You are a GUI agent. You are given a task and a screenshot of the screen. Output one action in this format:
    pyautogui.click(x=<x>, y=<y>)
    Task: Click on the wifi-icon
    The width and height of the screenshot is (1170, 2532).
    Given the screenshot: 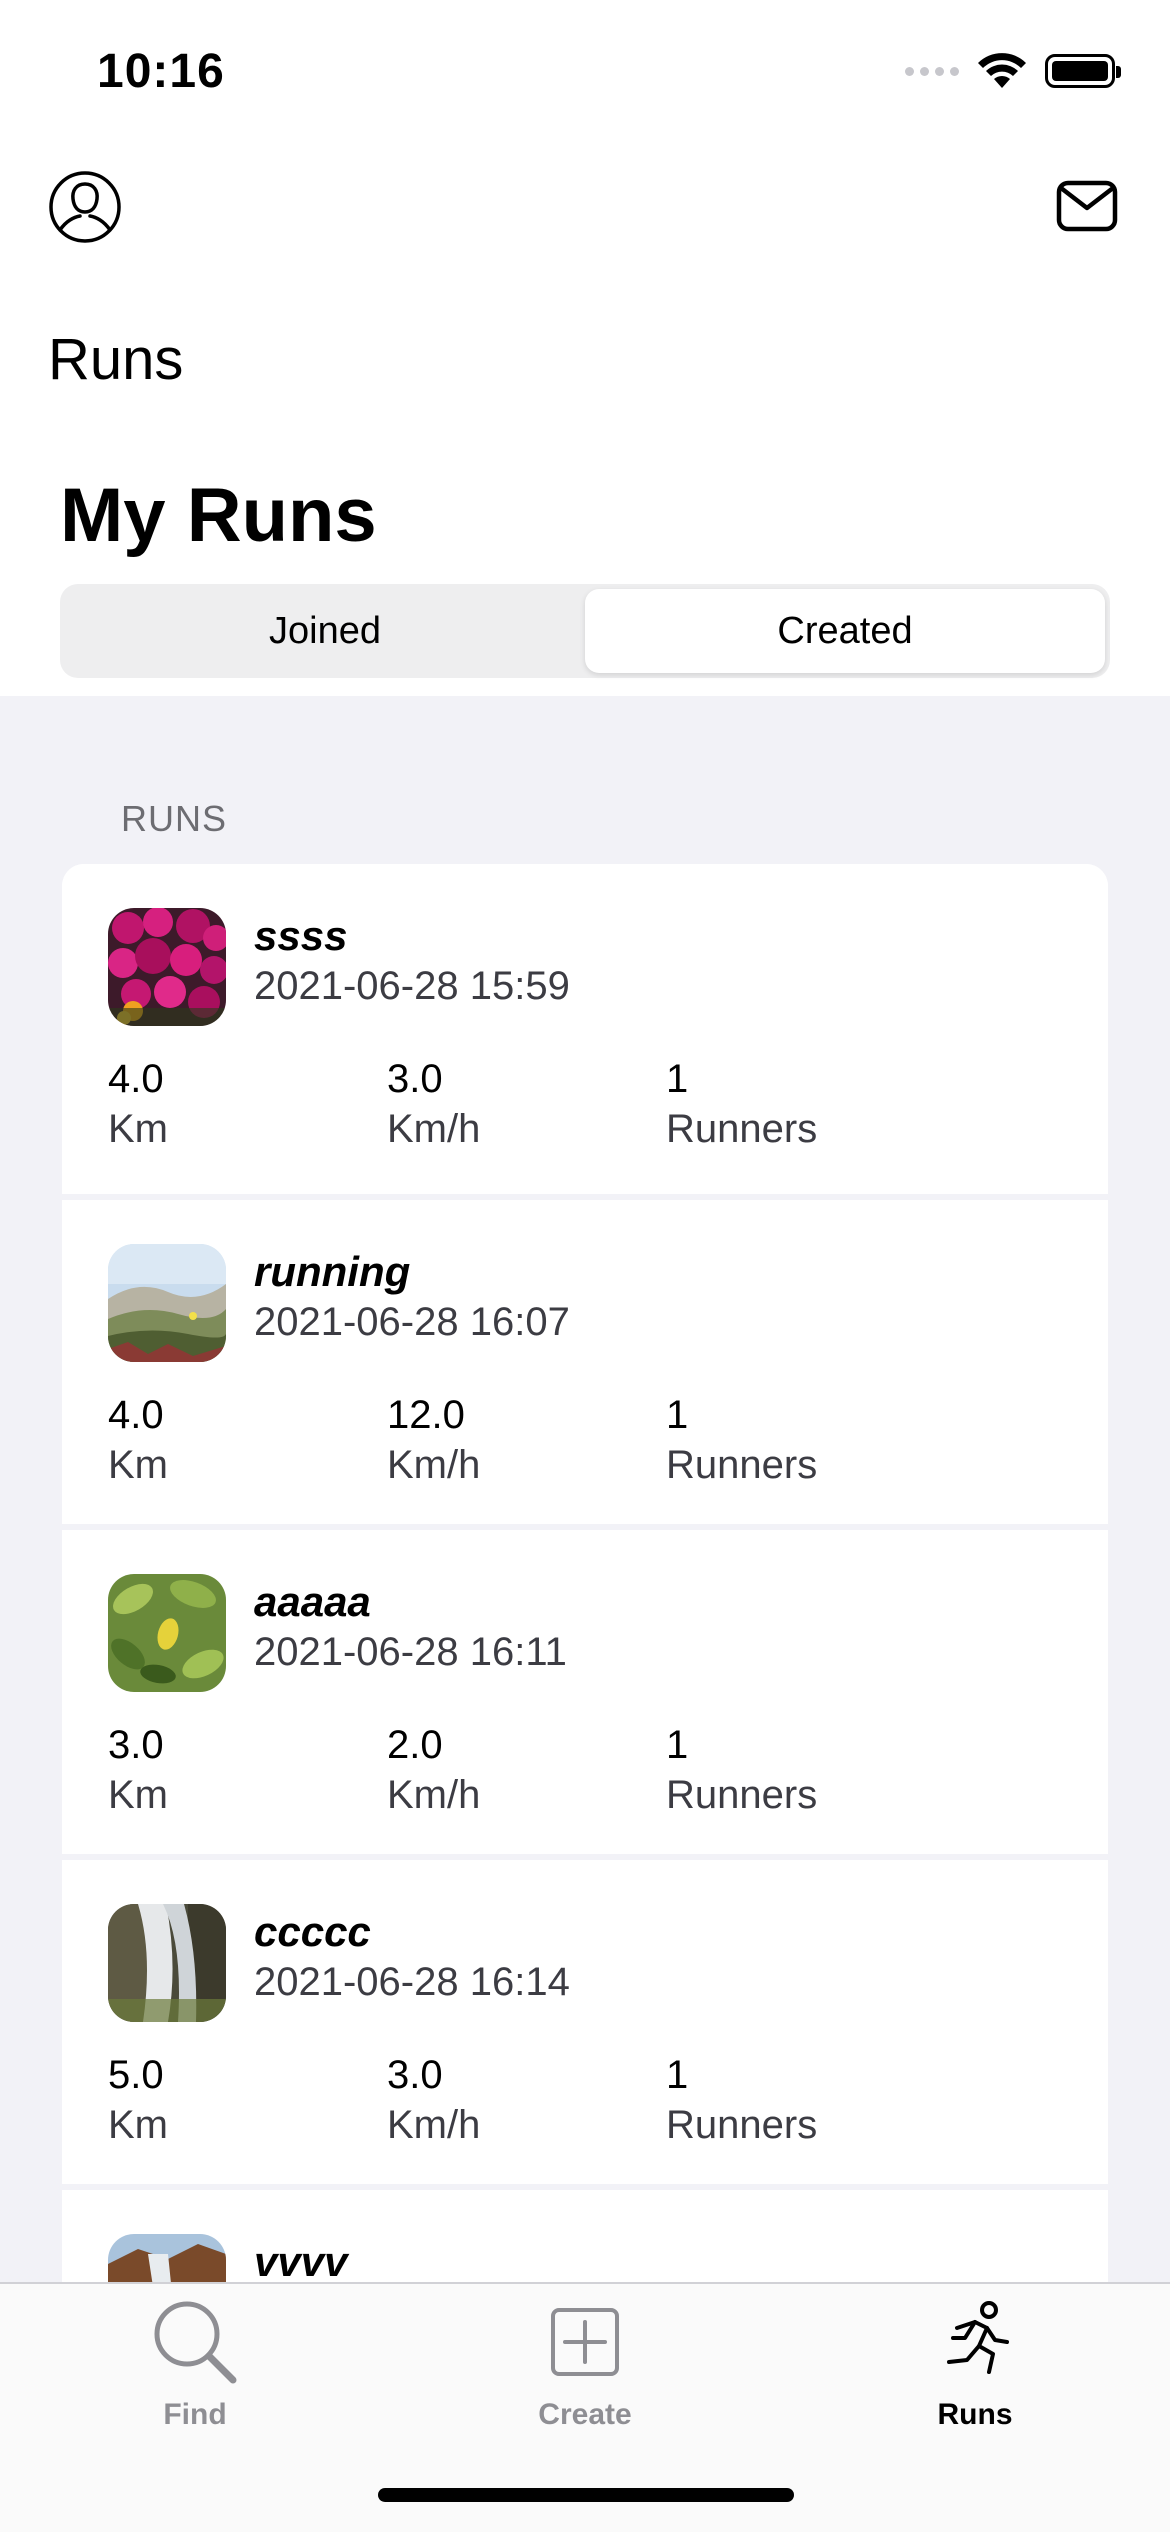 What is the action you would take?
    pyautogui.click(x=1002, y=70)
    